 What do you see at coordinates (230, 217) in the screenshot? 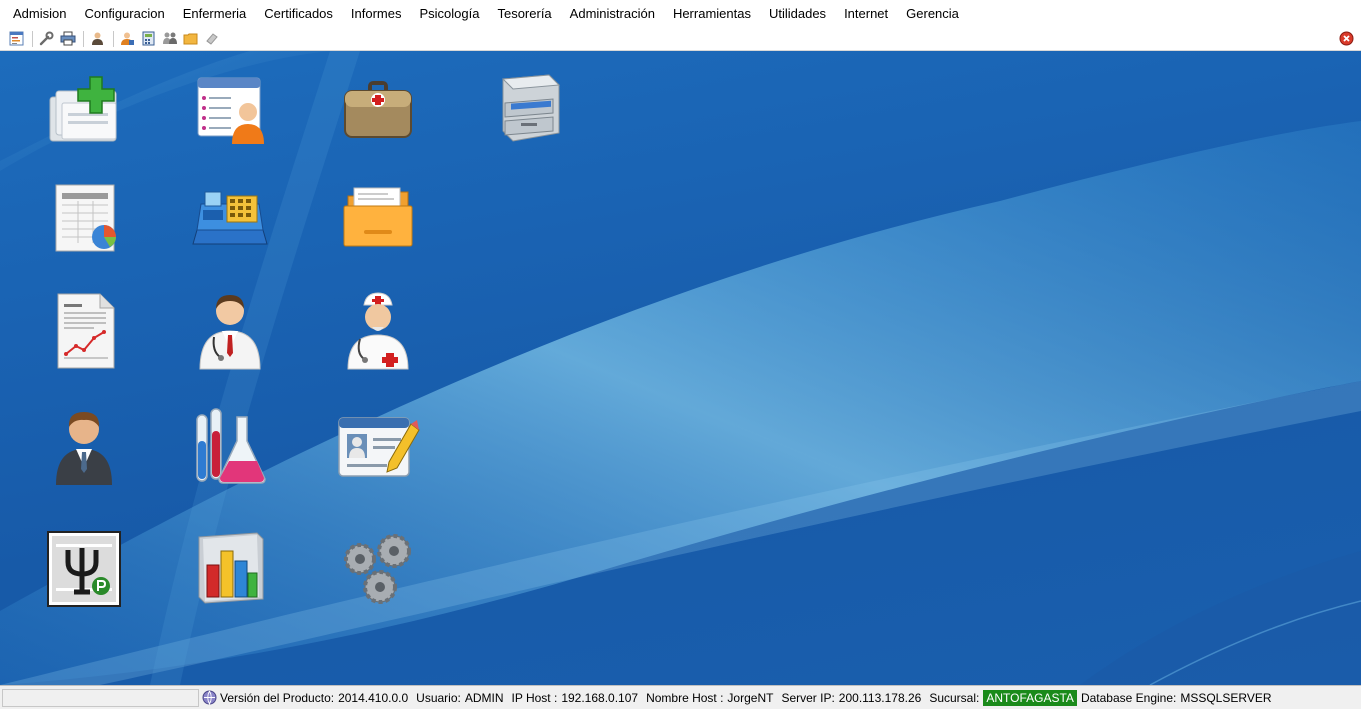
I see `cash-register-icon` at bounding box center [230, 217].